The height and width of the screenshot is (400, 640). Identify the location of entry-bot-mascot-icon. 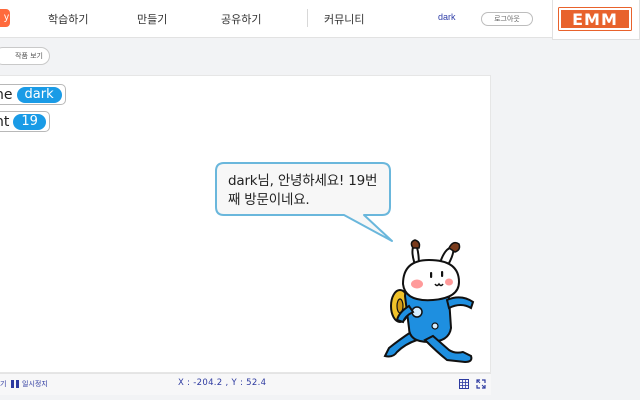
(430, 301).